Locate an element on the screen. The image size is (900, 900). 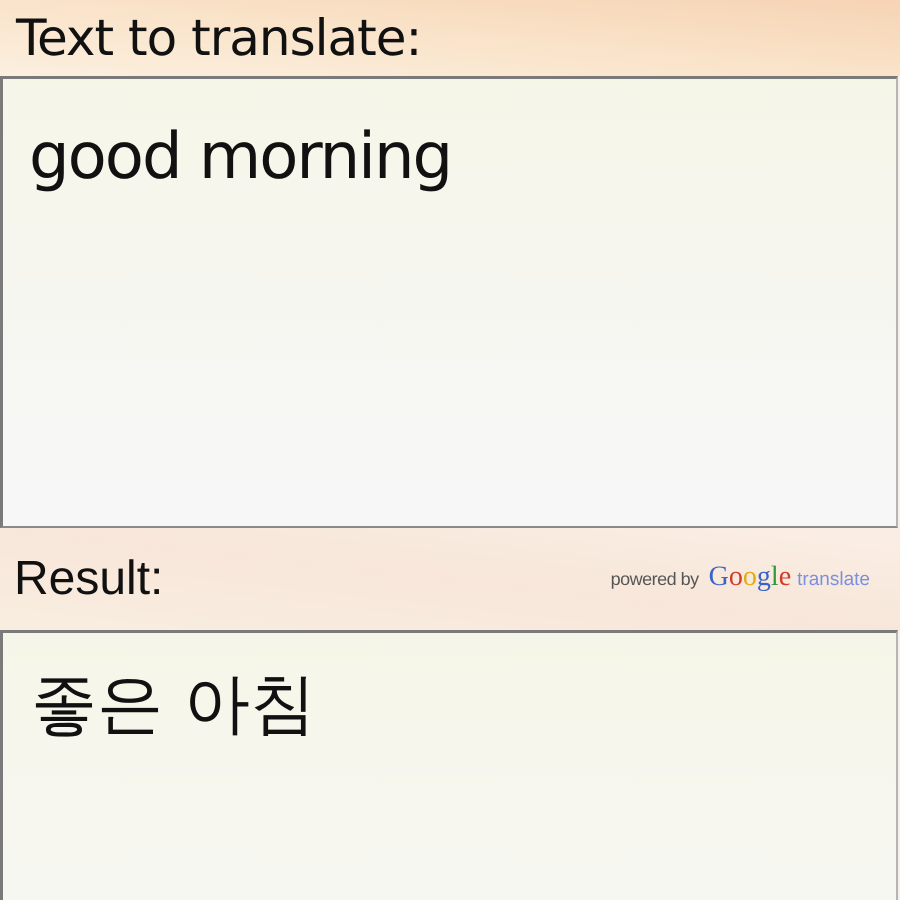
section-label: Result: is located at coordinates (89, 579).